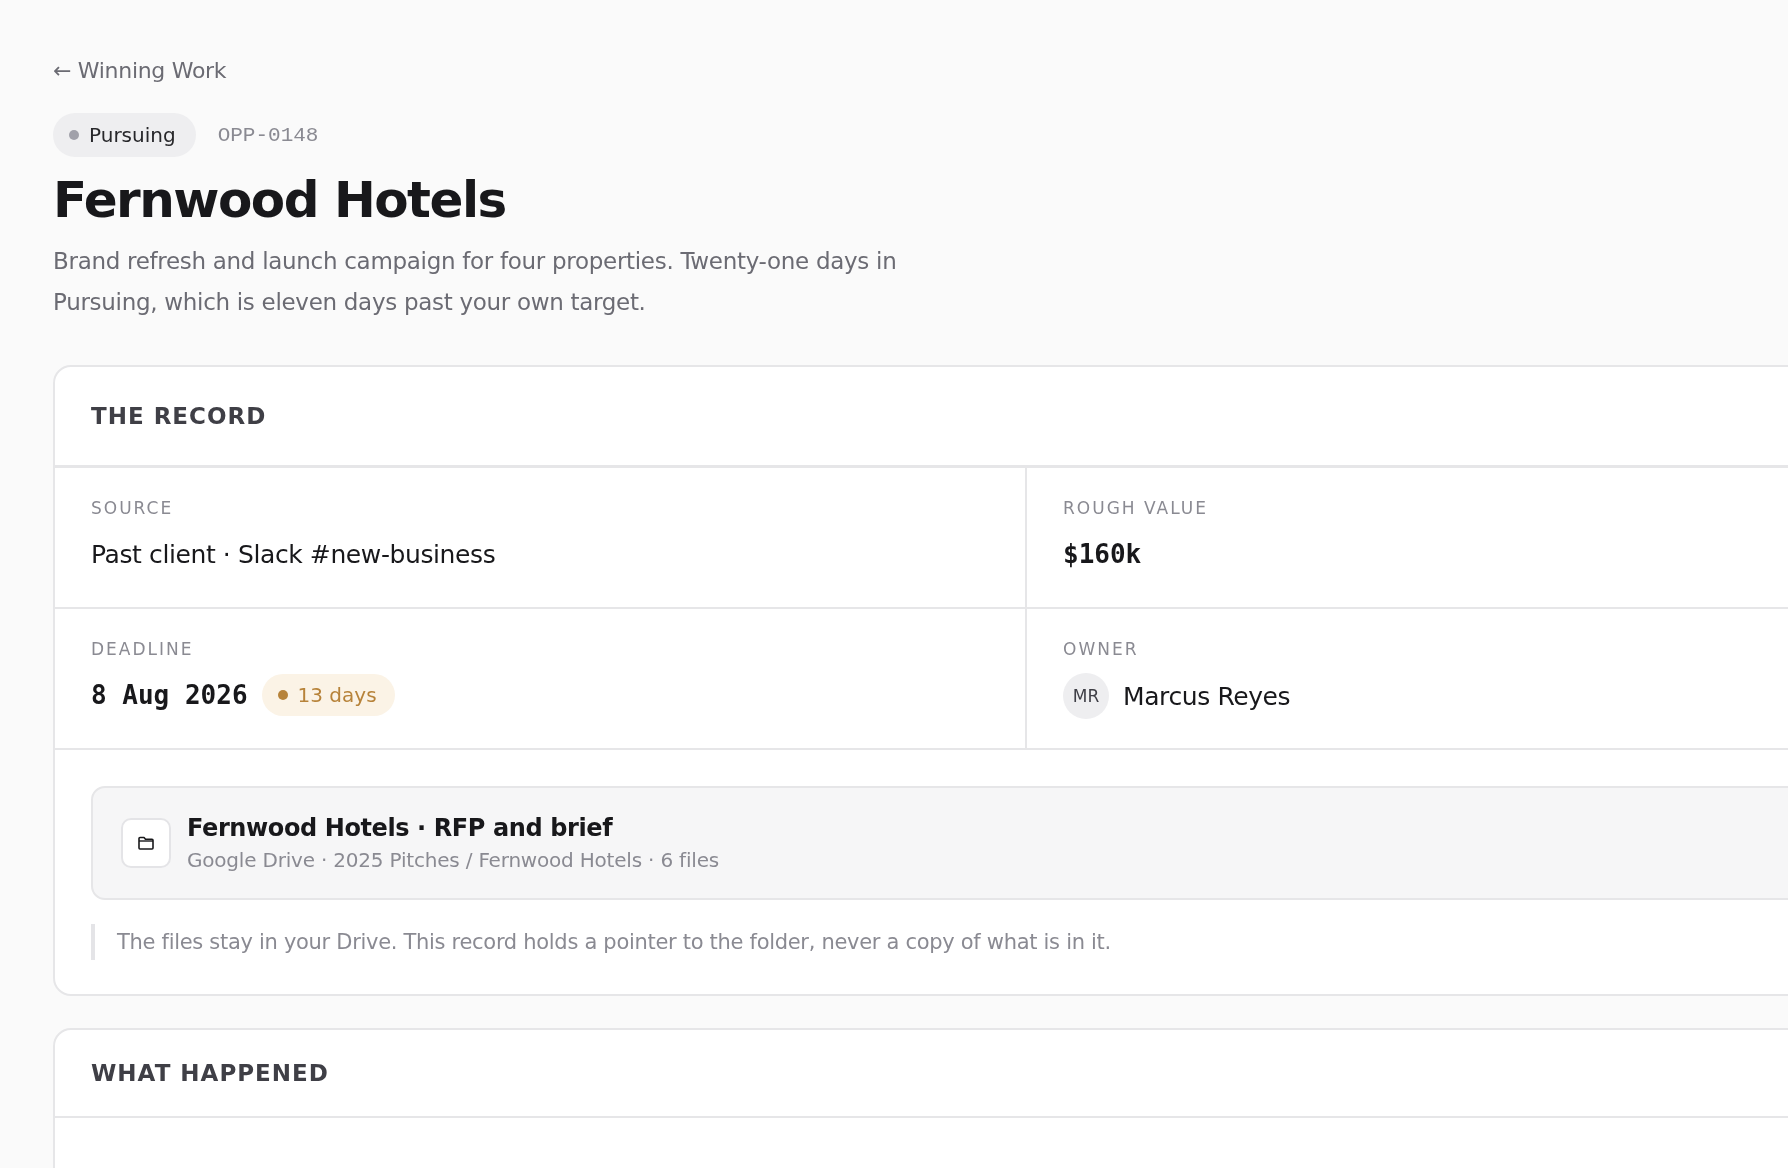 The height and width of the screenshot is (1168, 1788). I want to click on field-label: SOURCE, so click(133, 508).